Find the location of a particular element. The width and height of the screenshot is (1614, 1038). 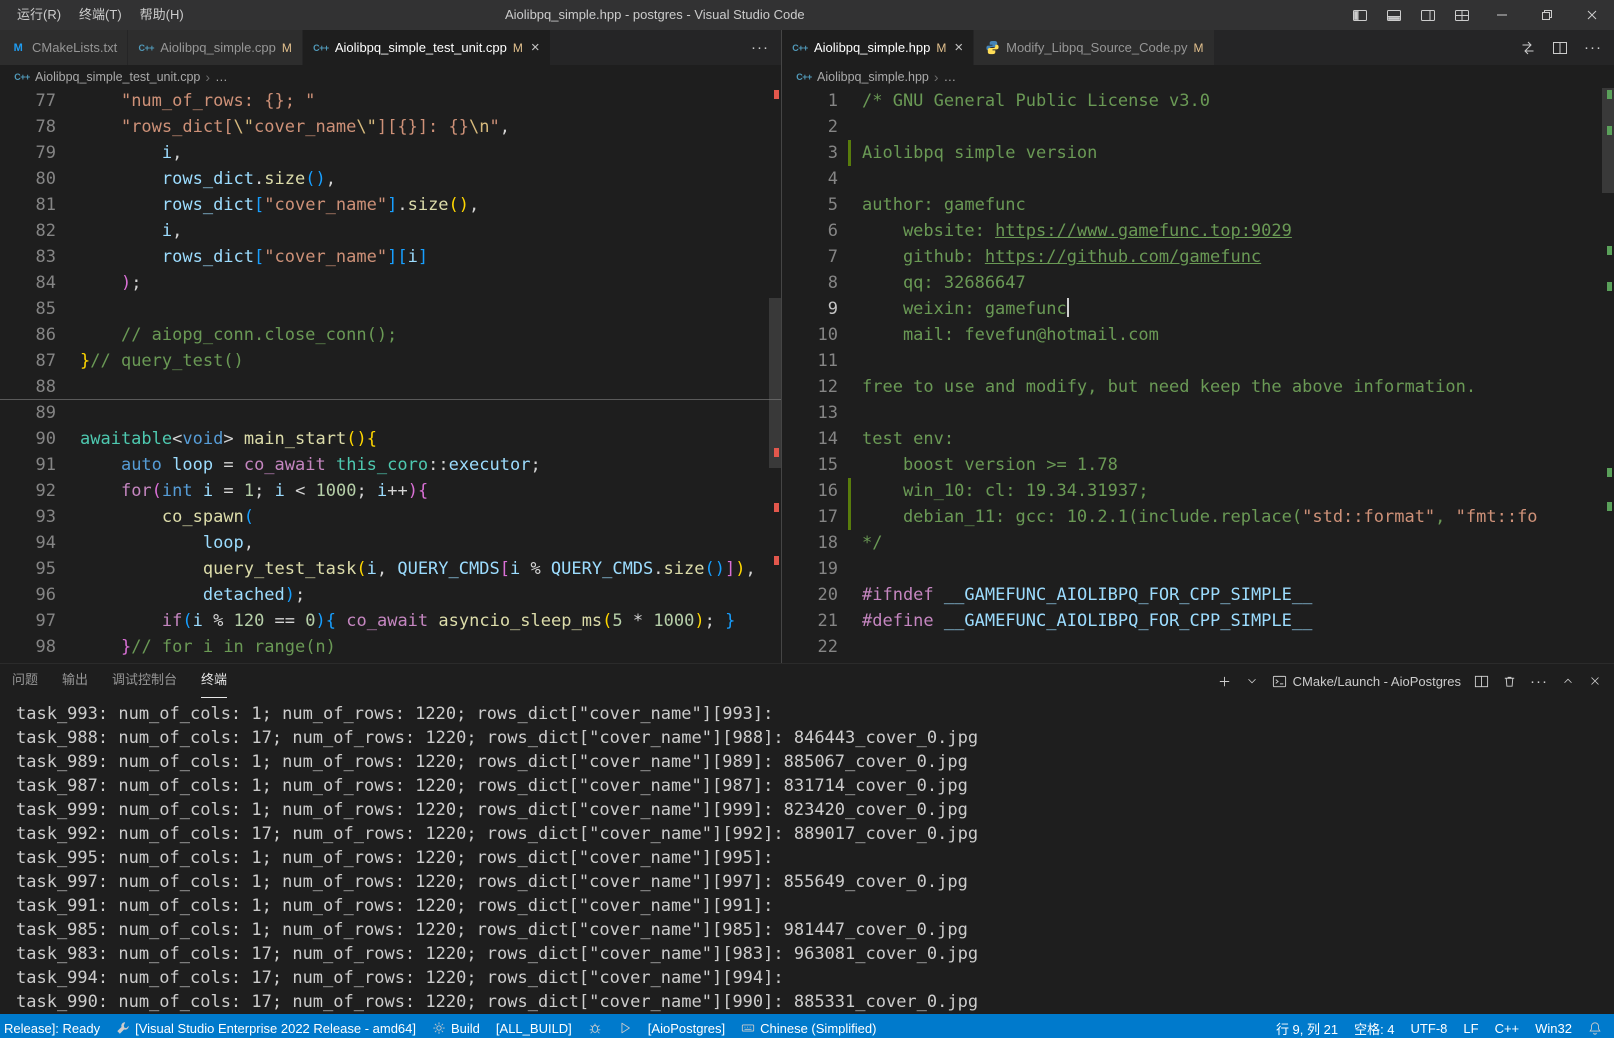

split-editor-icon is located at coordinates (1560, 48).